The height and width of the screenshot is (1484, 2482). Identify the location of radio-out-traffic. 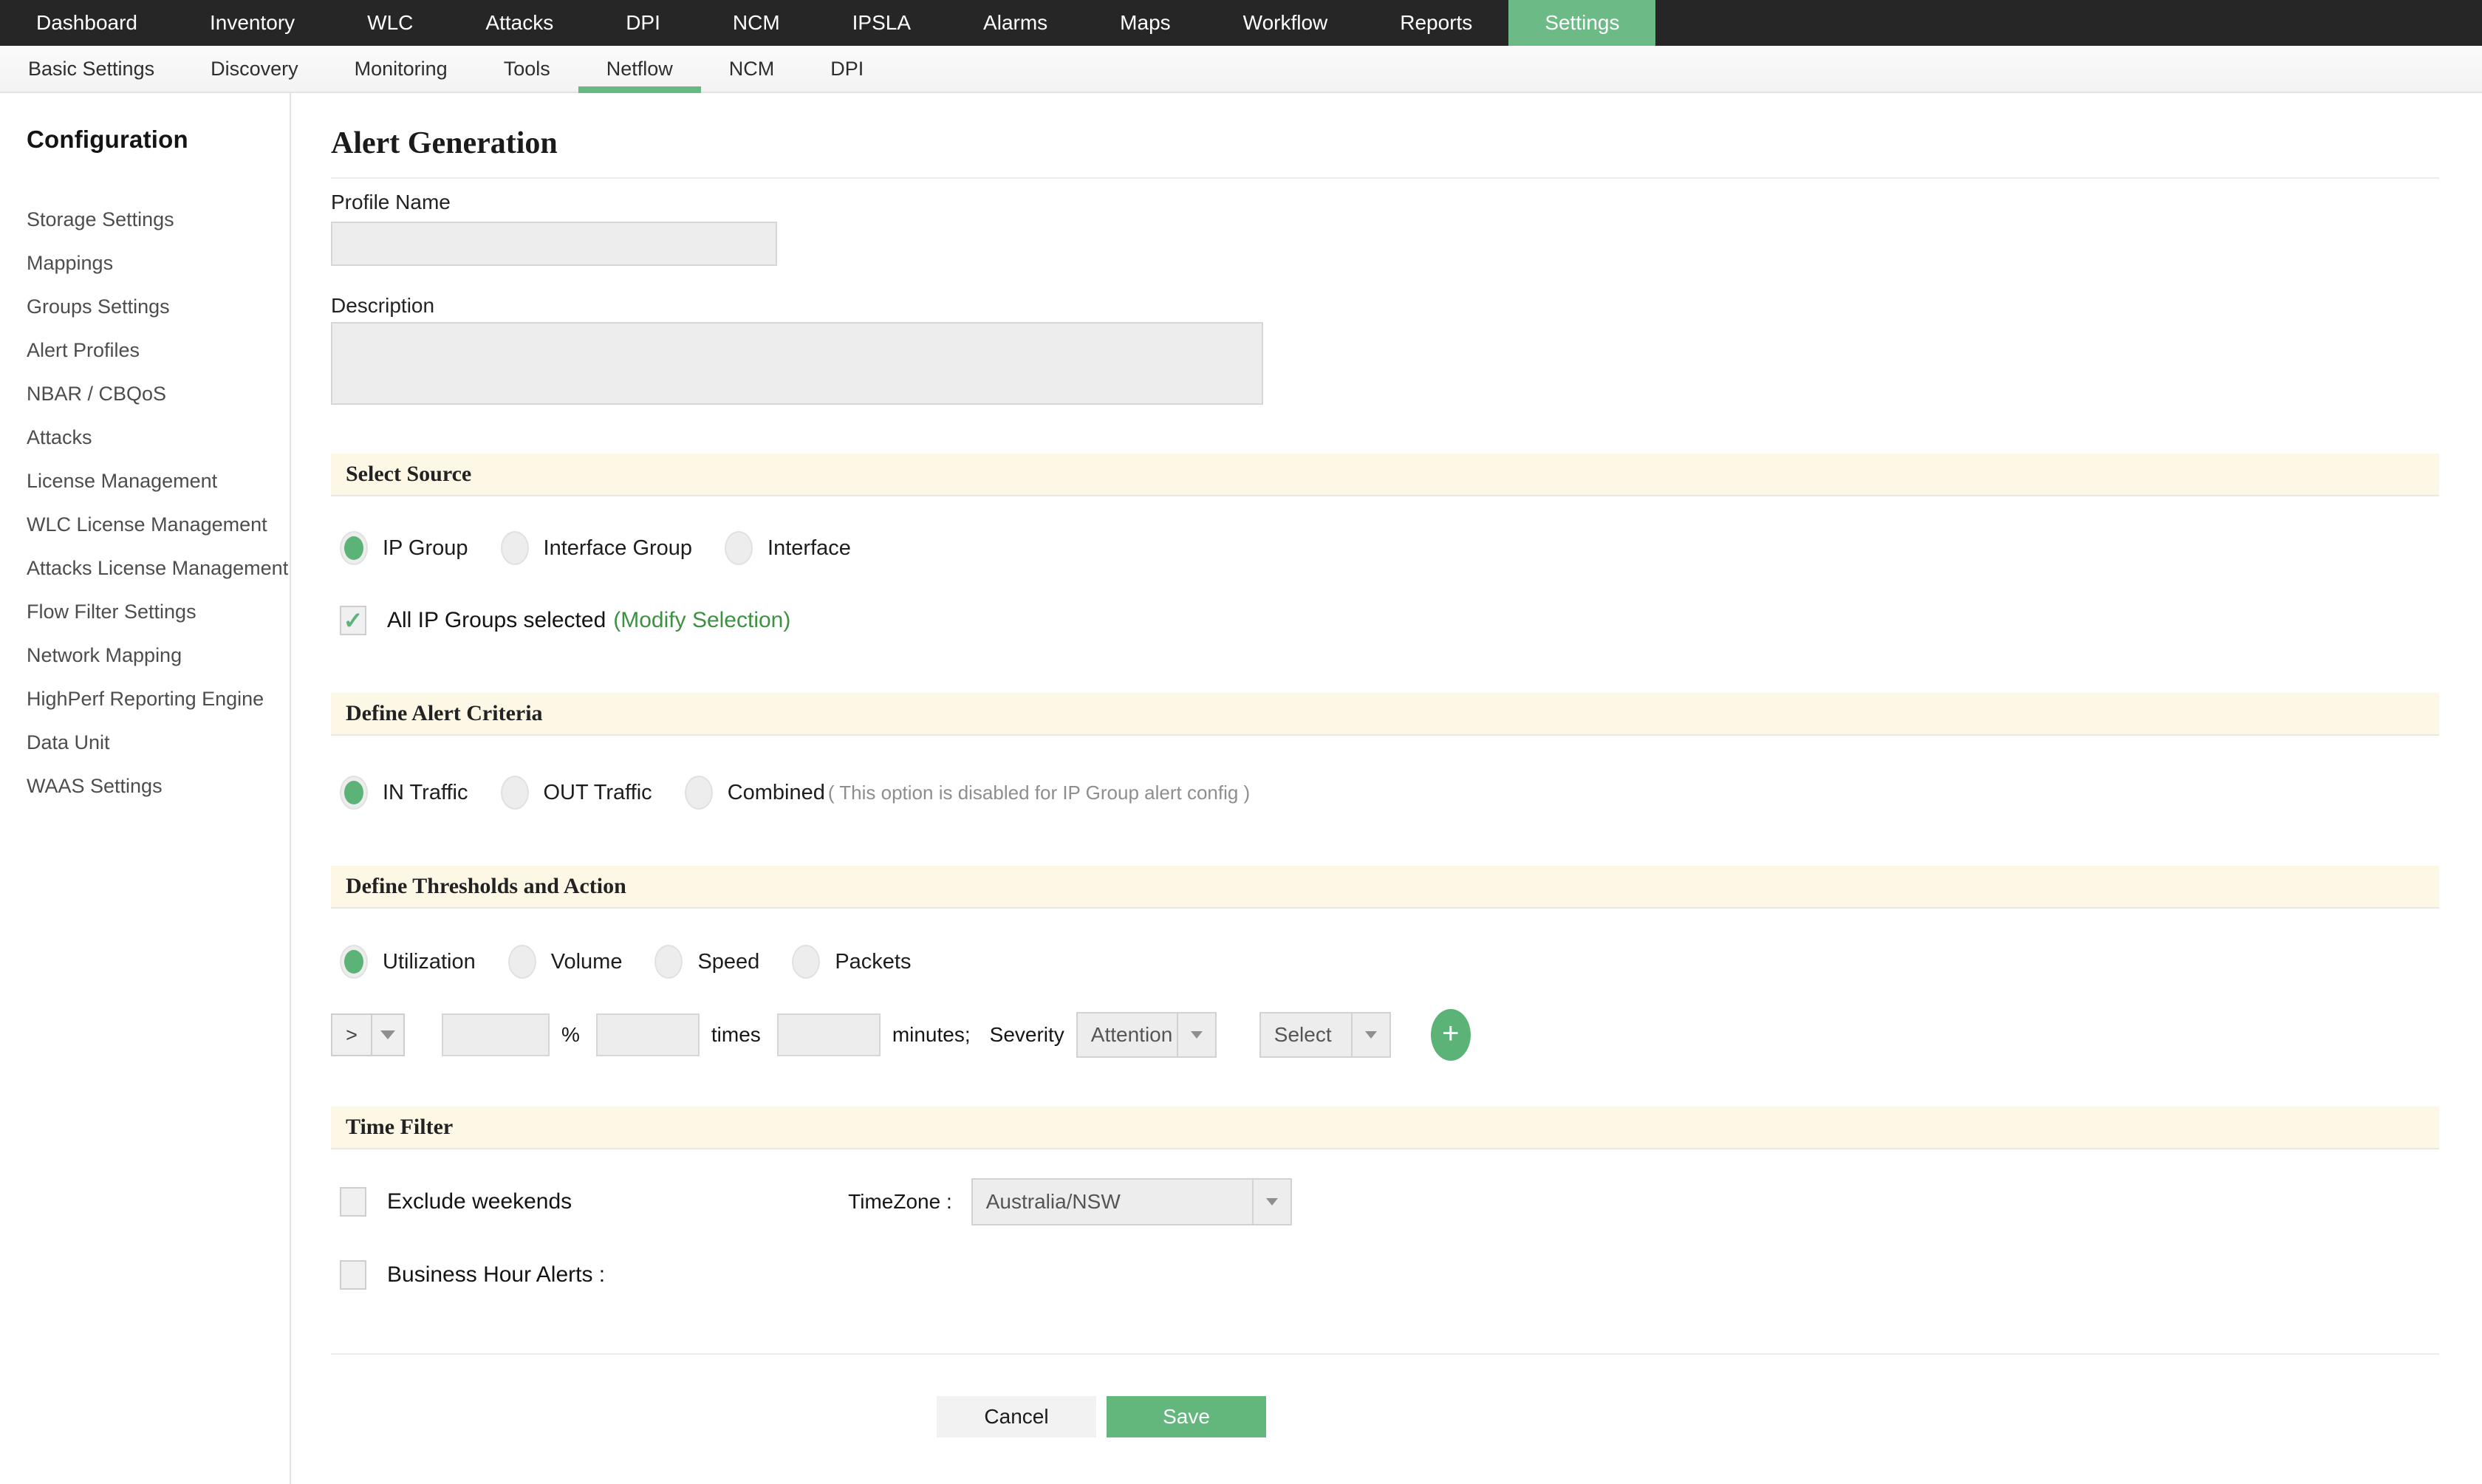
(515, 793).